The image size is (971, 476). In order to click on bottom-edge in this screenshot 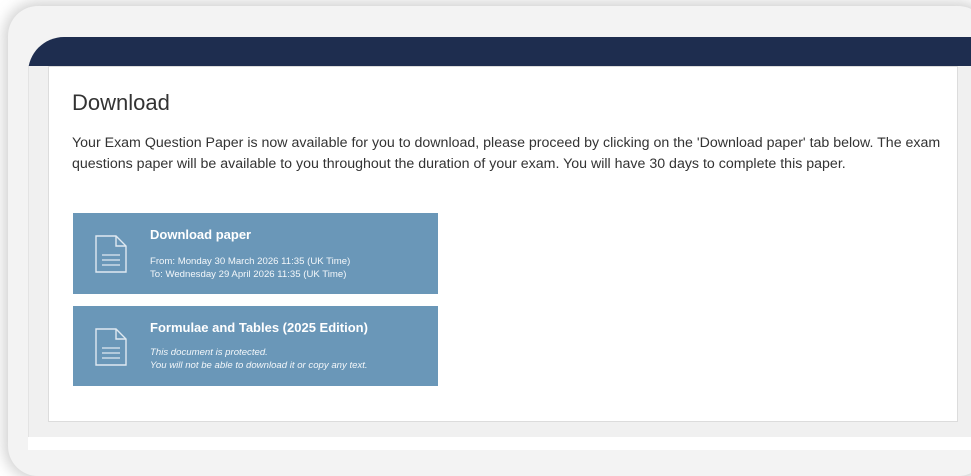, I will do `click(499, 443)`.